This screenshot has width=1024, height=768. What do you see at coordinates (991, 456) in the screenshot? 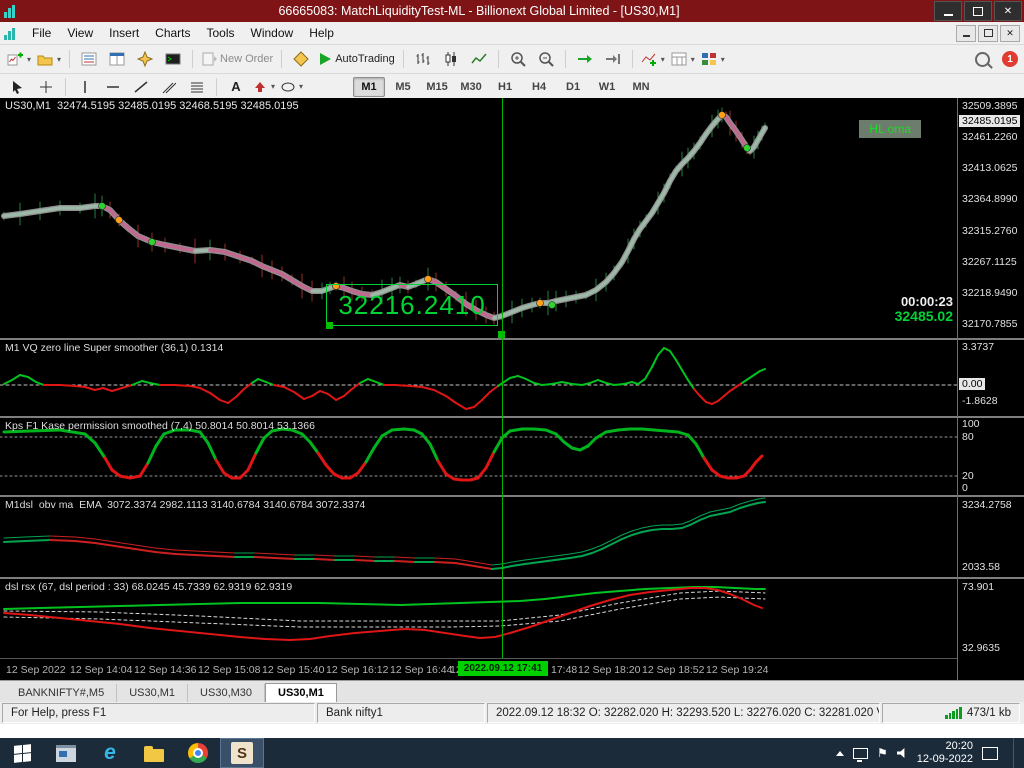
I see `kase-scale: 100 80 20 0` at bounding box center [991, 456].